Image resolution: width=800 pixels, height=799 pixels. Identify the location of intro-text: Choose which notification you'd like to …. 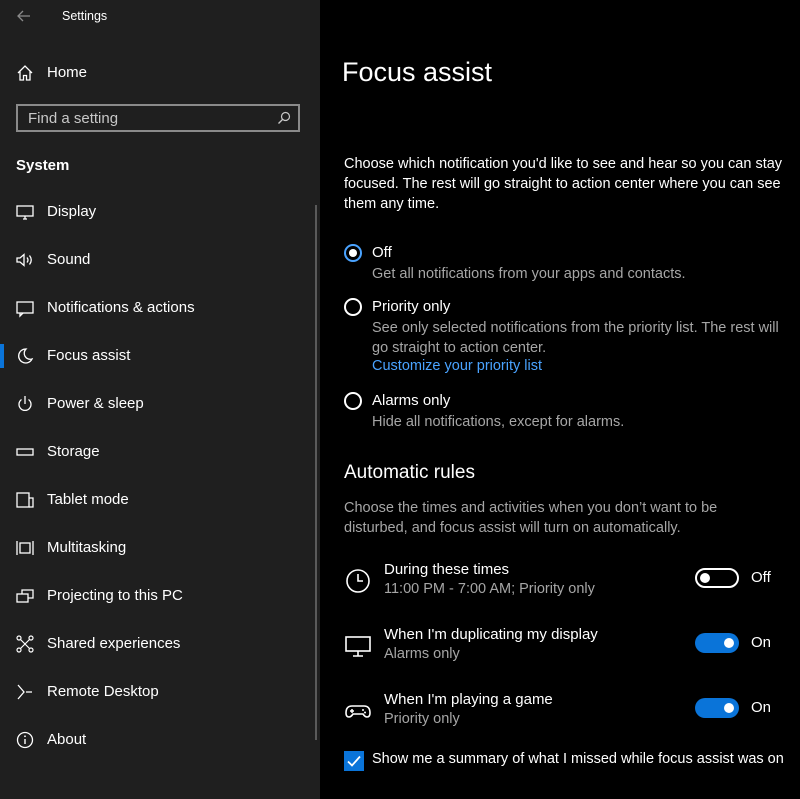
(563, 184).